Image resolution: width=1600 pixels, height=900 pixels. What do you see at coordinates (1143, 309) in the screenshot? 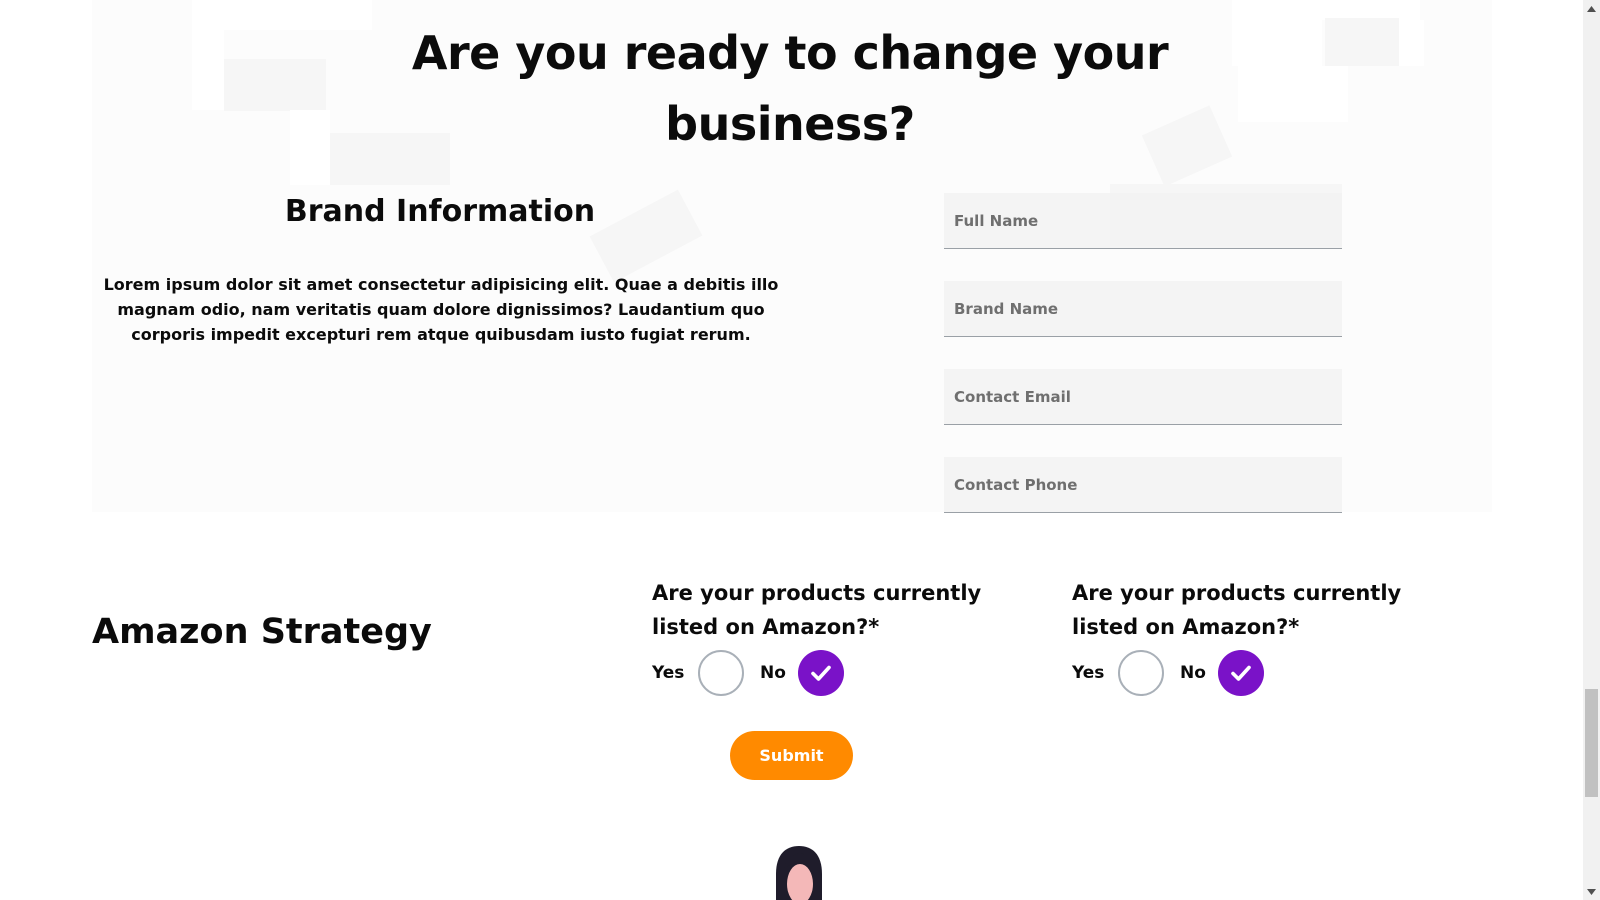
I see `brand-name-input` at bounding box center [1143, 309].